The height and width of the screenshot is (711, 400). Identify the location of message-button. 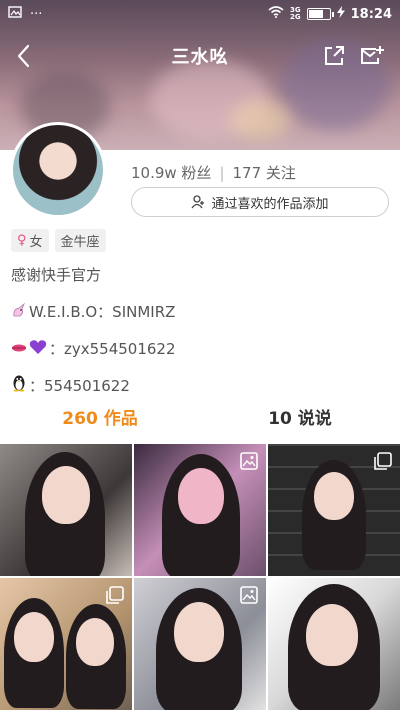
(372, 56).